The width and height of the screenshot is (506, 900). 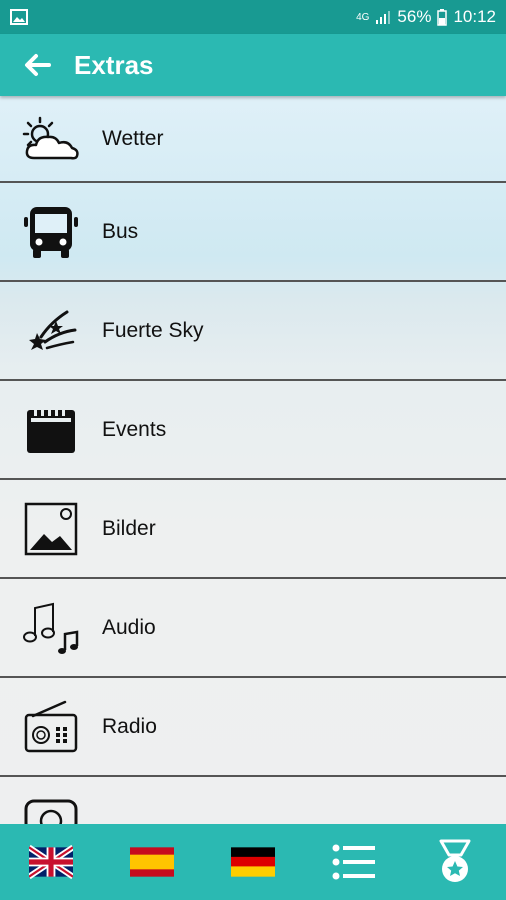 I want to click on list-item-fuerte-sky: Fuerte Sky, so click(x=253, y=331).